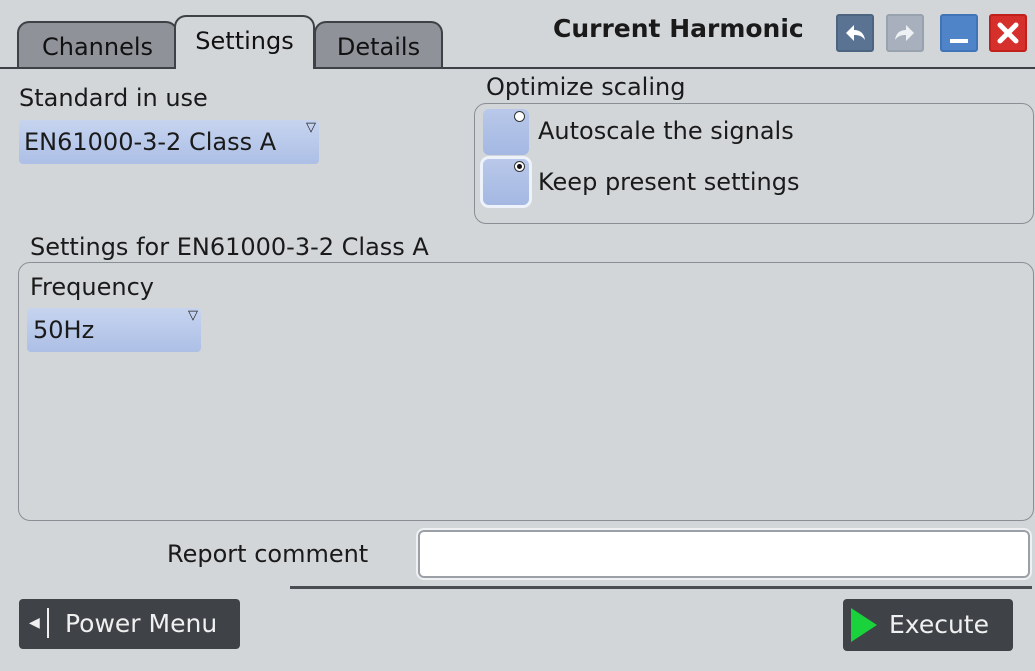 The image size is (1035, 671). Describe the element at coordinates (959, 41) in the screenshot. I see `minimize-icon` at that location.